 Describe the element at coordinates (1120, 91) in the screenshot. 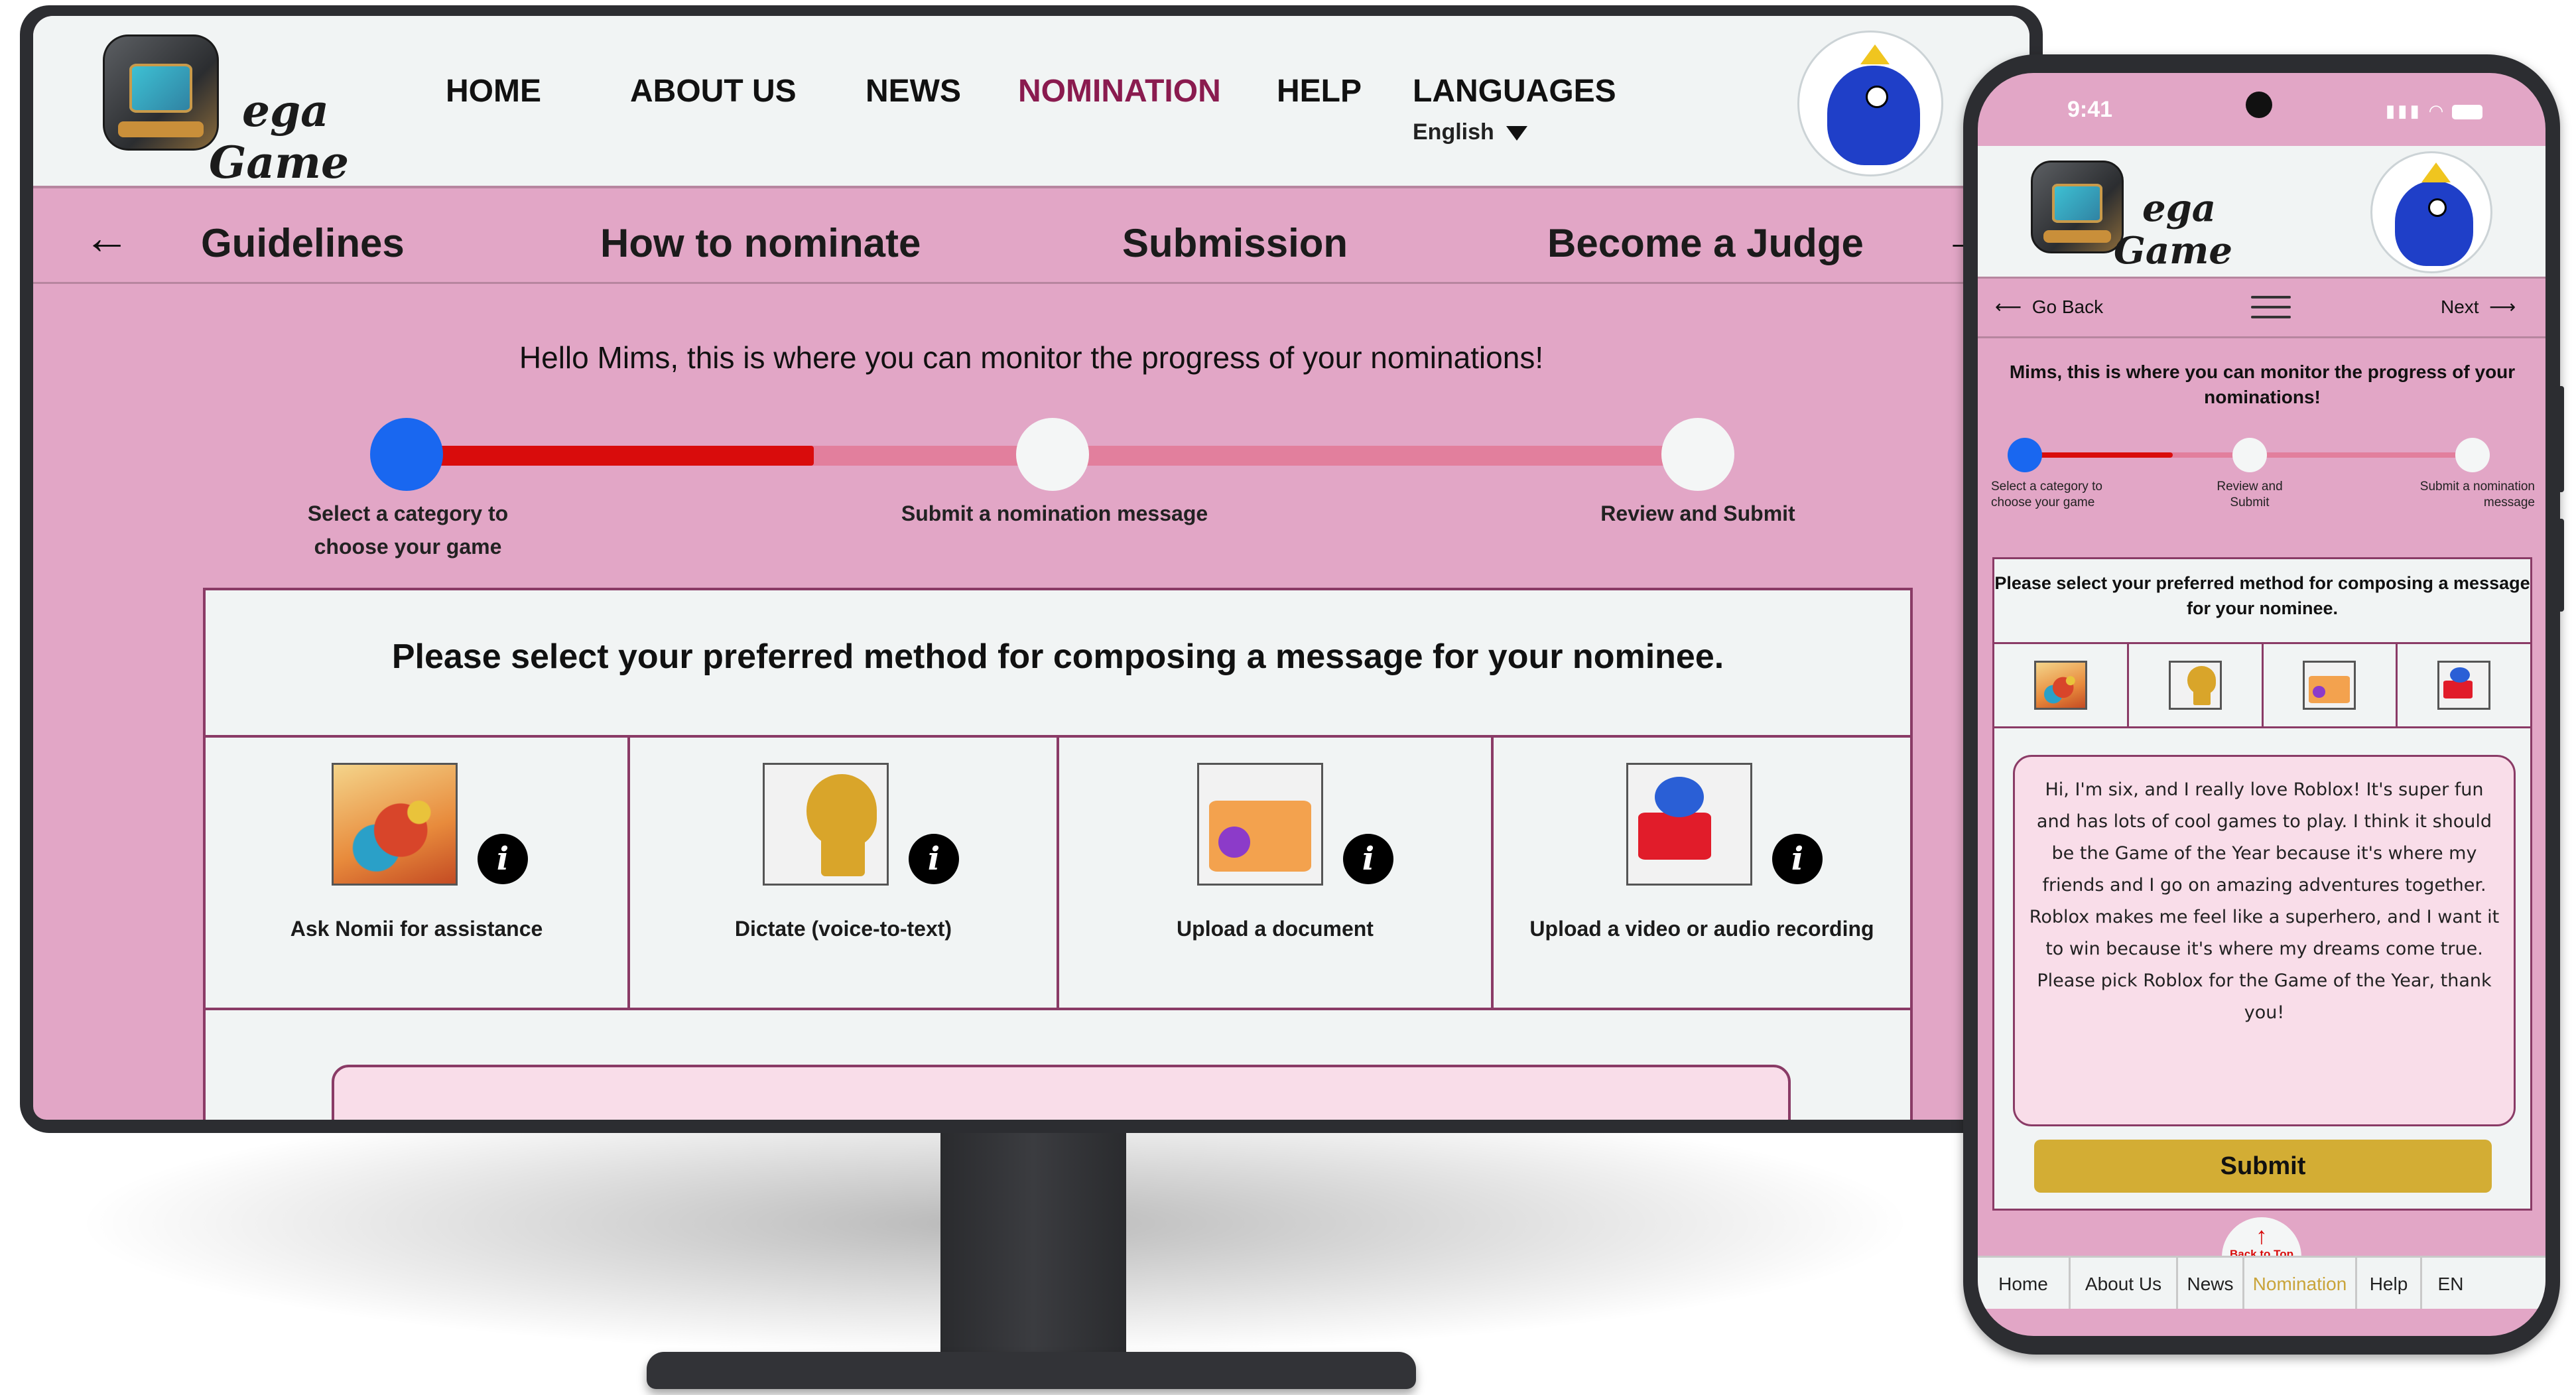

I see `nav-nomination: NOMINATION` at that location.